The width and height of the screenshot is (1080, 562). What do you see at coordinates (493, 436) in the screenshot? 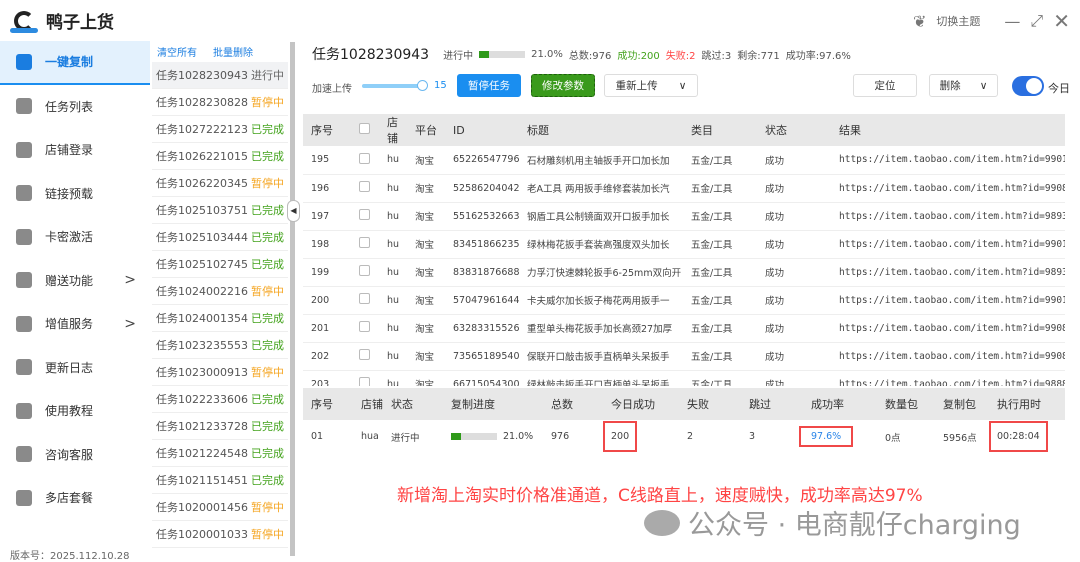
I see `cell-progress: 21.0%` at bounding box center [493, 436].